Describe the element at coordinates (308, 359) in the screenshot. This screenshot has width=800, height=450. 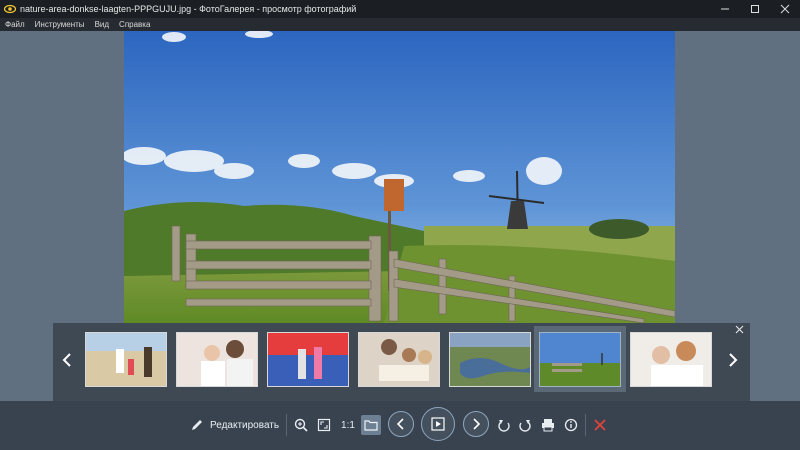
I see `thumbnail-kids-gym` at that location.